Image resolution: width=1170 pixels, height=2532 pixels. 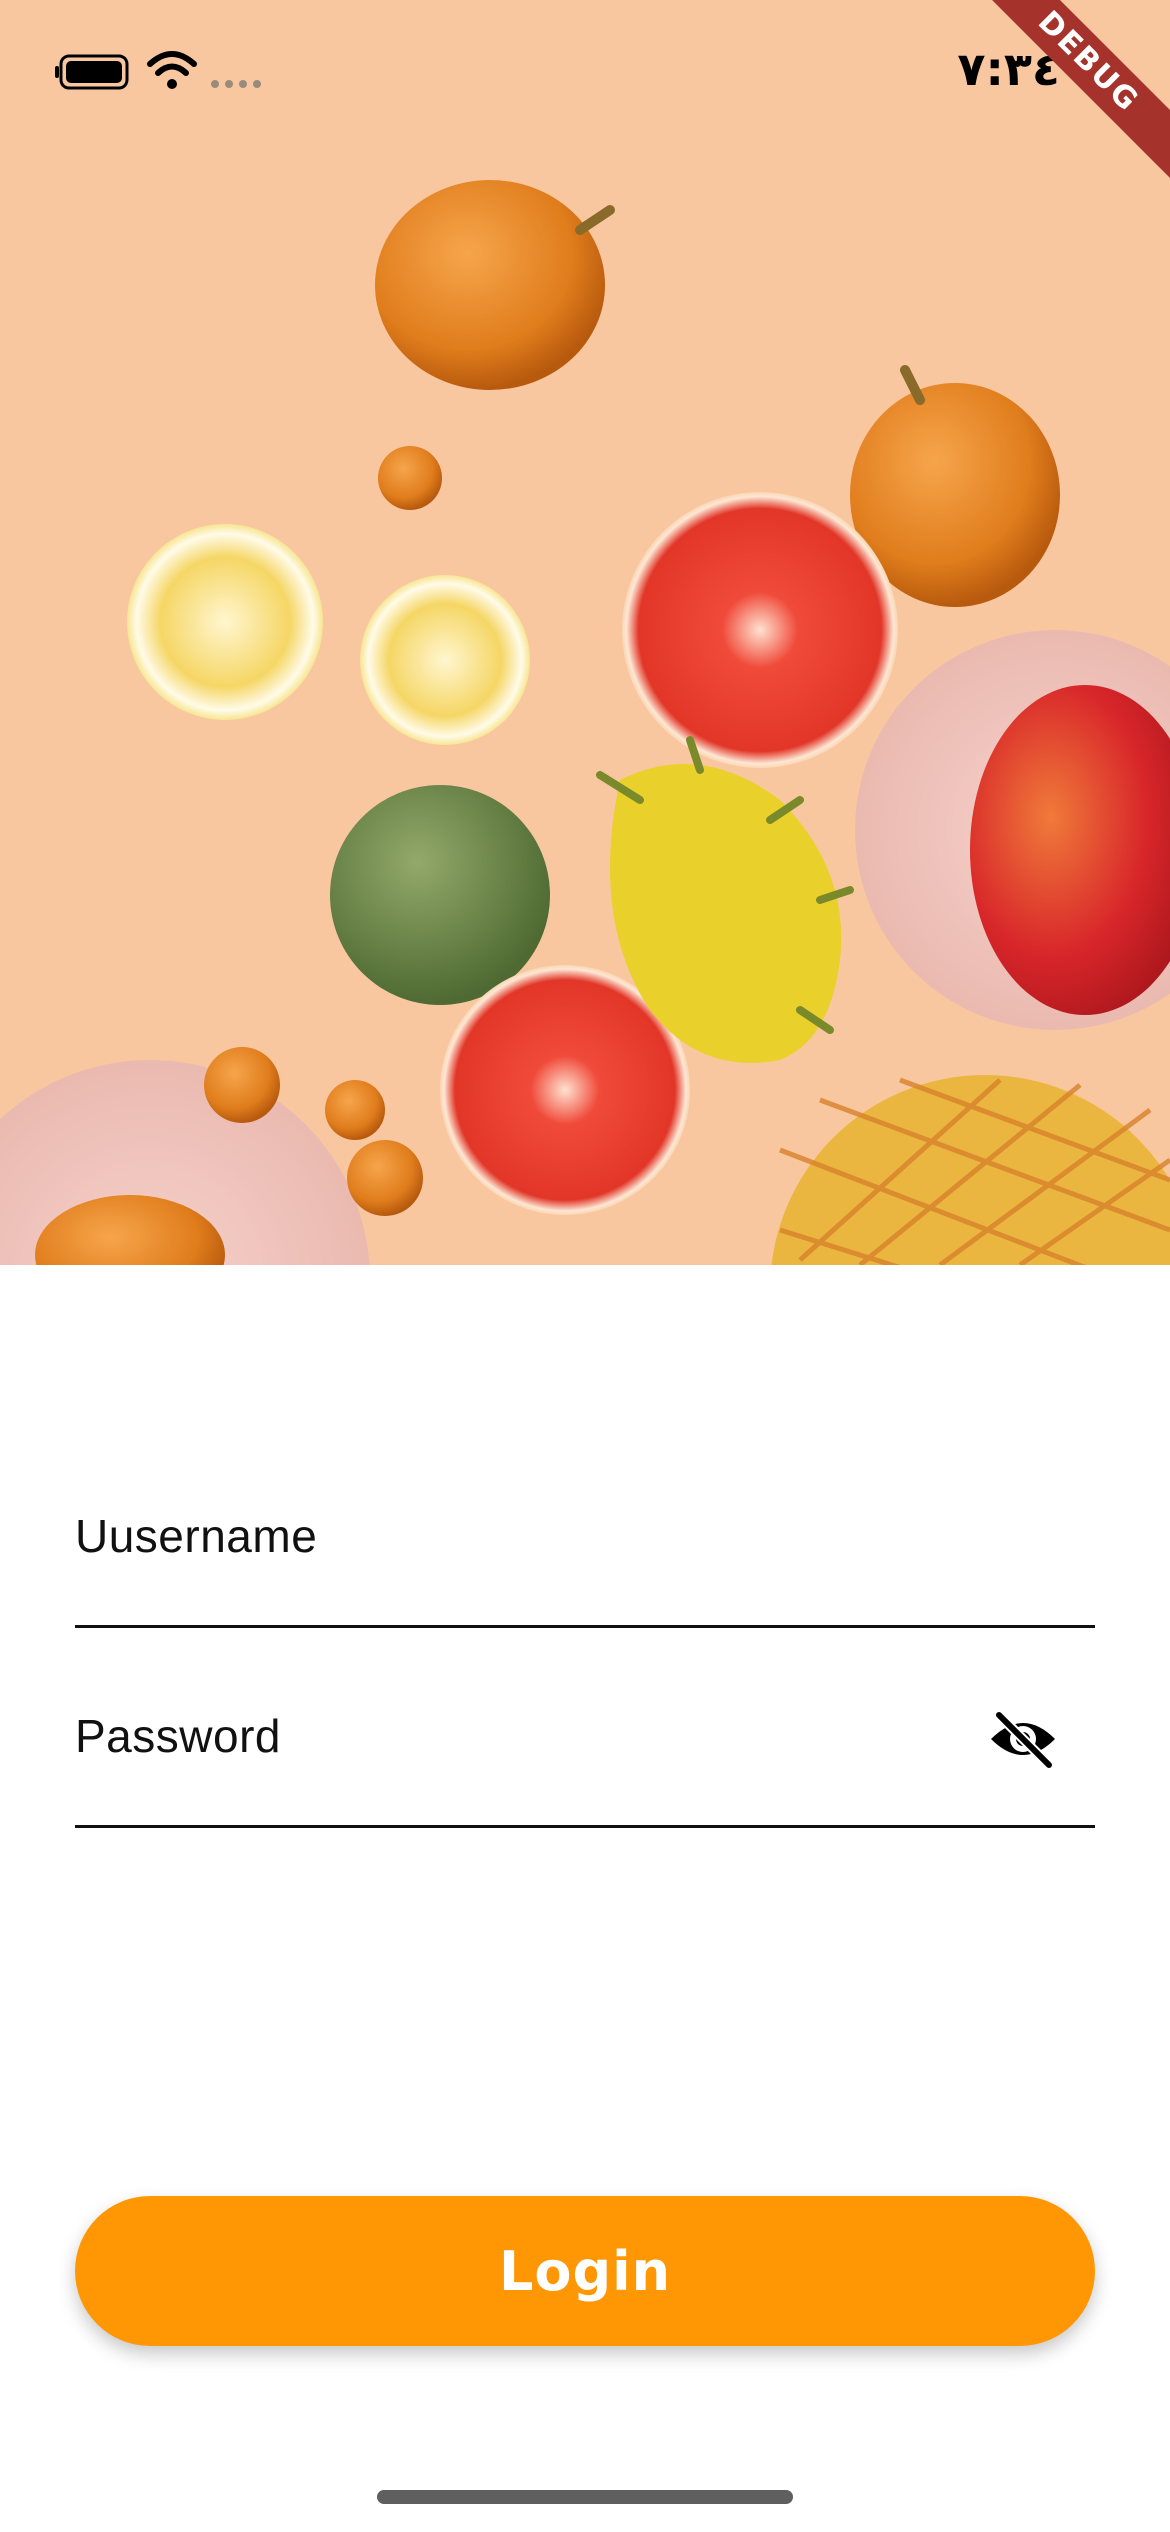 I want to click on passion-fruit-top, so click(x=490, y=285).